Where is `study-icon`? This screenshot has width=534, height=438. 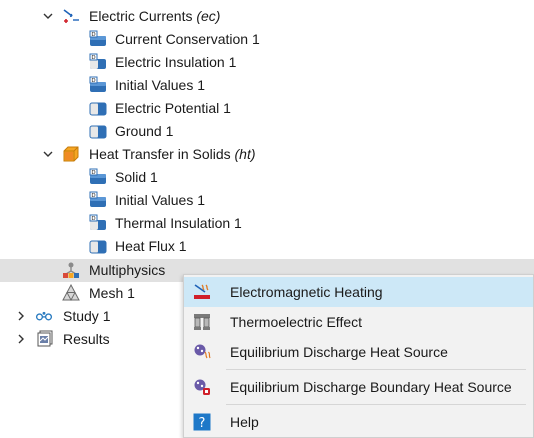 study-icon is located at coordinates (44, 316).